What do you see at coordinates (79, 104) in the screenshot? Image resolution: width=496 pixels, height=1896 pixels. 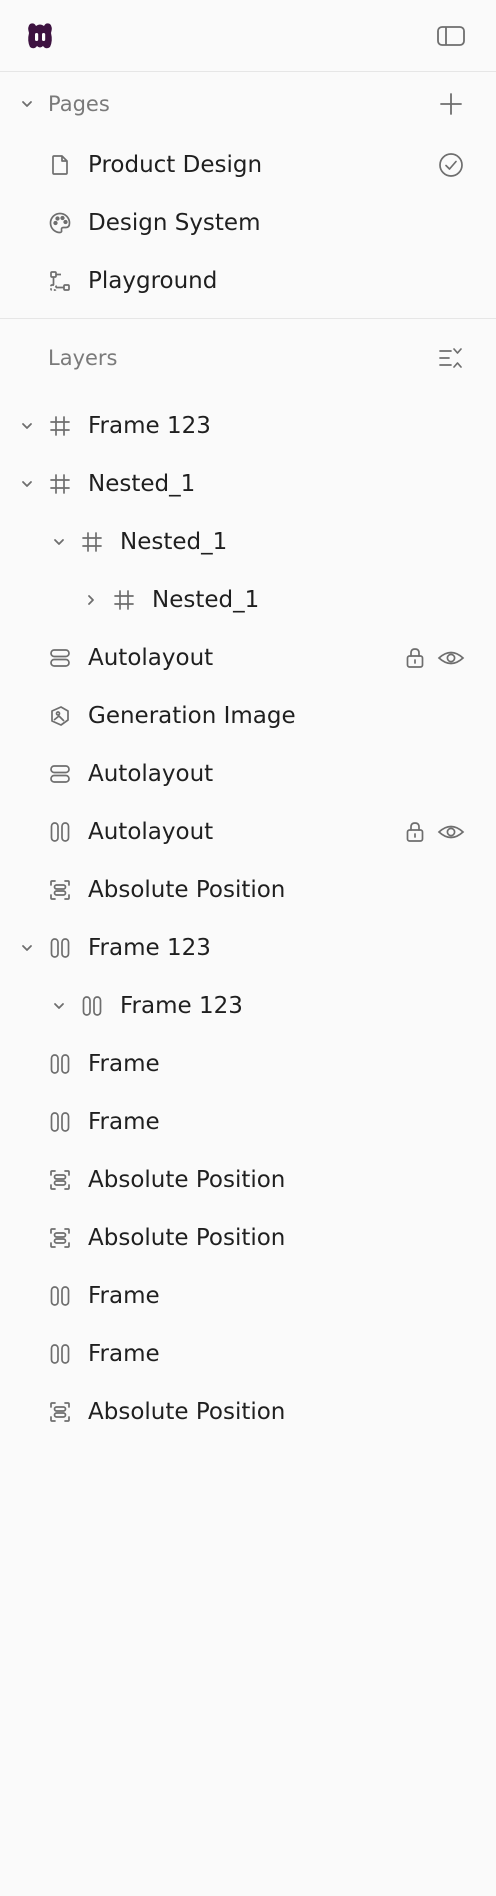 I see `pages-title: Pages` at bounding box center [79, 104].